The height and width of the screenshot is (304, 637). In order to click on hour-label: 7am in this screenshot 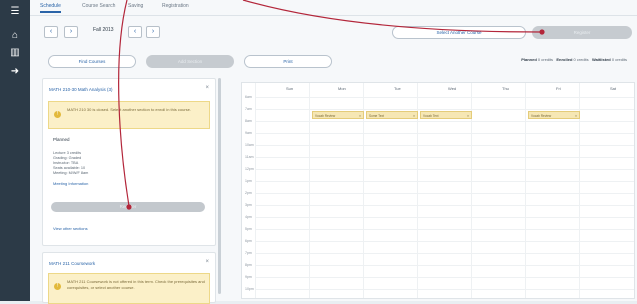, I will do `click(248, 109)`.